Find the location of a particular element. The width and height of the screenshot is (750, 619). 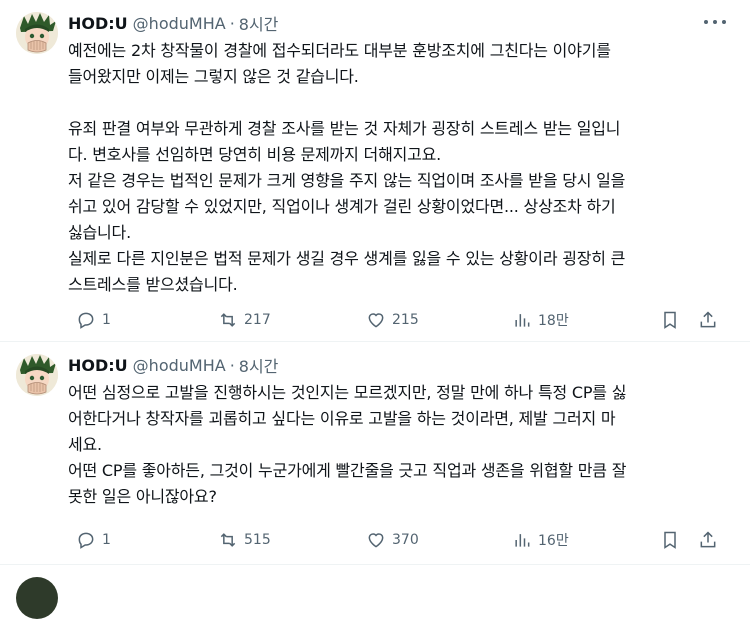

retweet-button: 515 is located at coordinates (244, 540).